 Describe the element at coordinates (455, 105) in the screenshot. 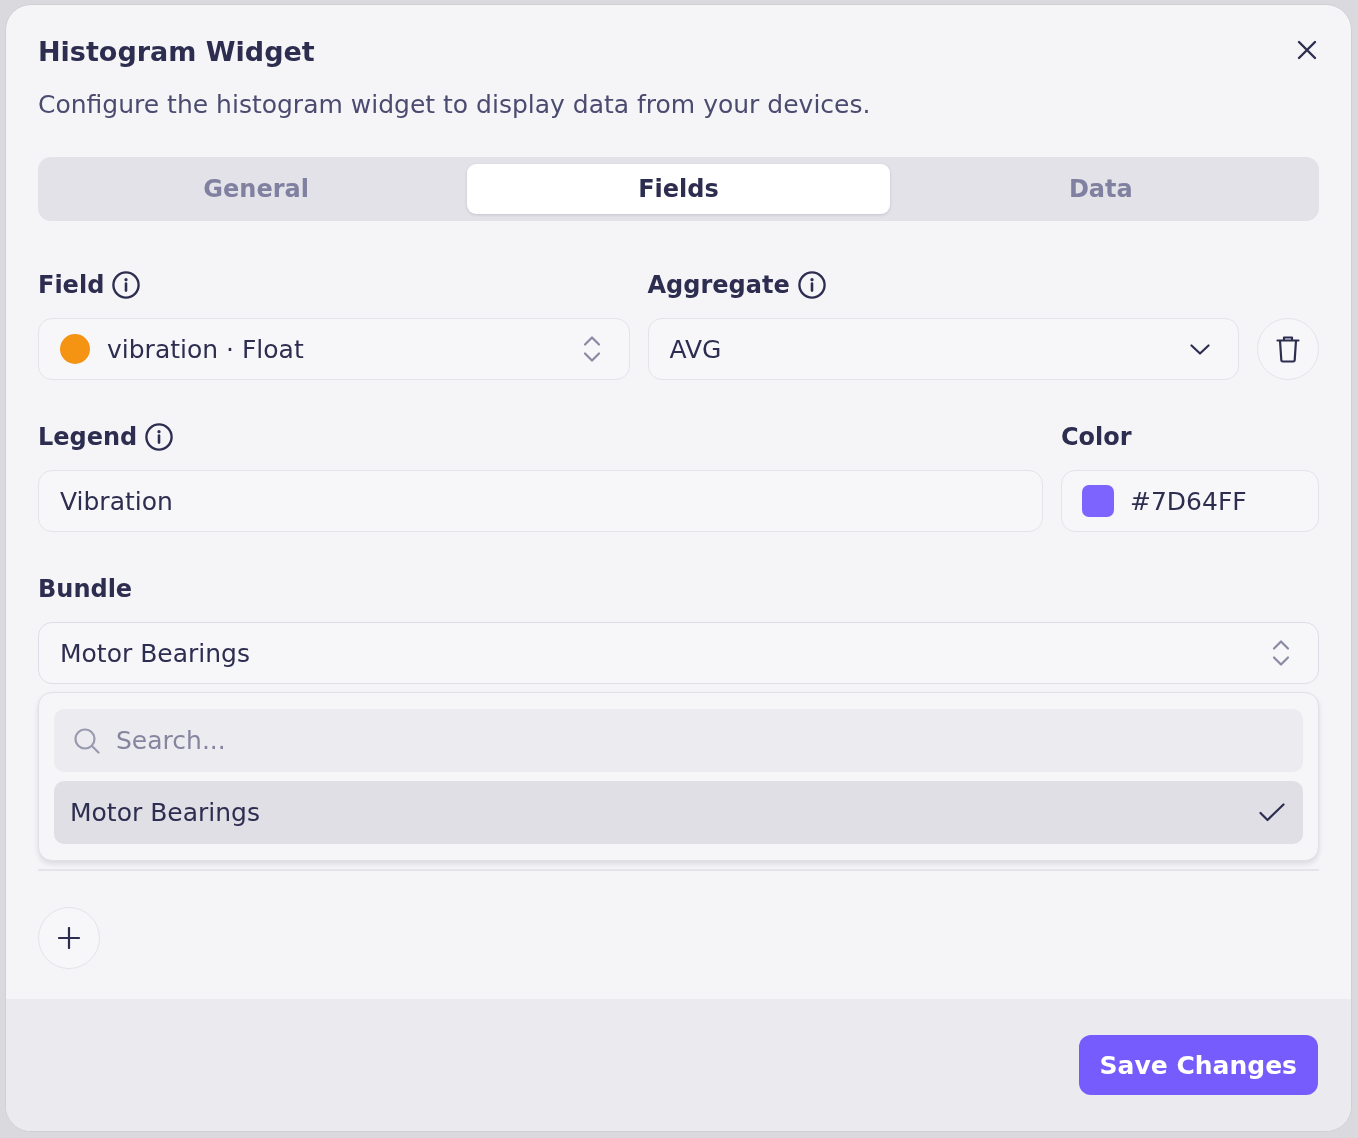

I see `dialog-description: Configure the histogram widget to display data from your devices.` at that location.